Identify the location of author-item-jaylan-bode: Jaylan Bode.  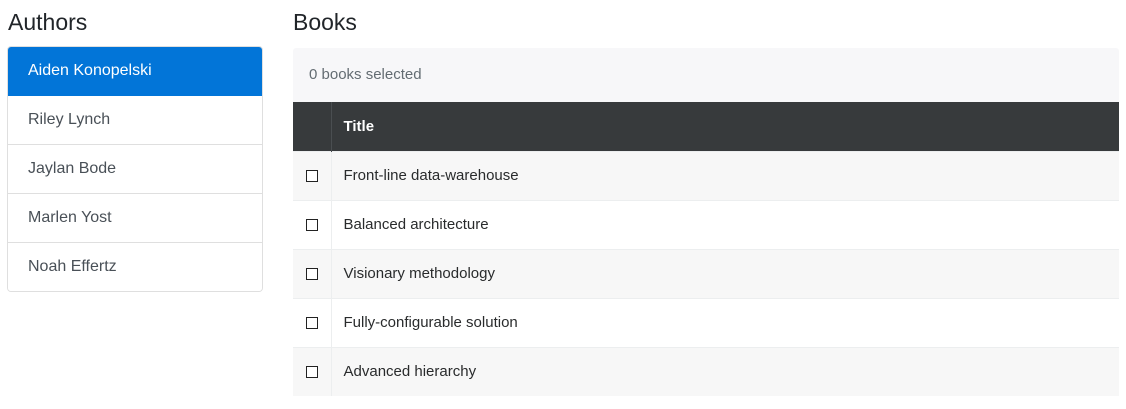
(135, 169).